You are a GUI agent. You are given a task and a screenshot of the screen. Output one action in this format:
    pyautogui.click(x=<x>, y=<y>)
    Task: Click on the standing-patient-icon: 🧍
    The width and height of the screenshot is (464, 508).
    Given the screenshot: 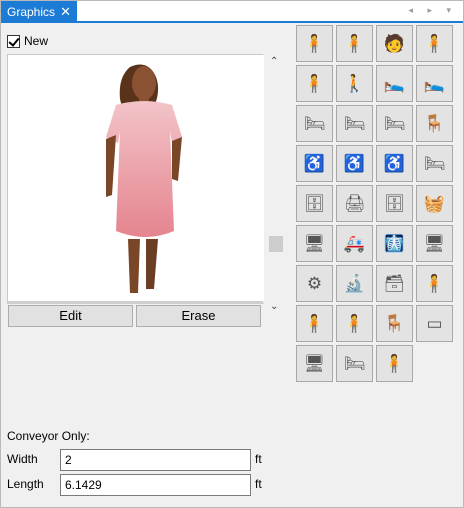 What is the action you would take?
    pyautogui.click(x=314, y=323)
    